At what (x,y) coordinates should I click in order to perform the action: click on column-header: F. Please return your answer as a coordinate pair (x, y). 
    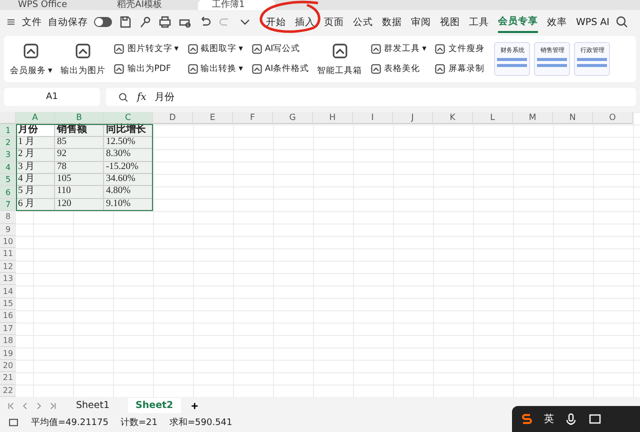
    Looking at the image, I should click on (253, 118).